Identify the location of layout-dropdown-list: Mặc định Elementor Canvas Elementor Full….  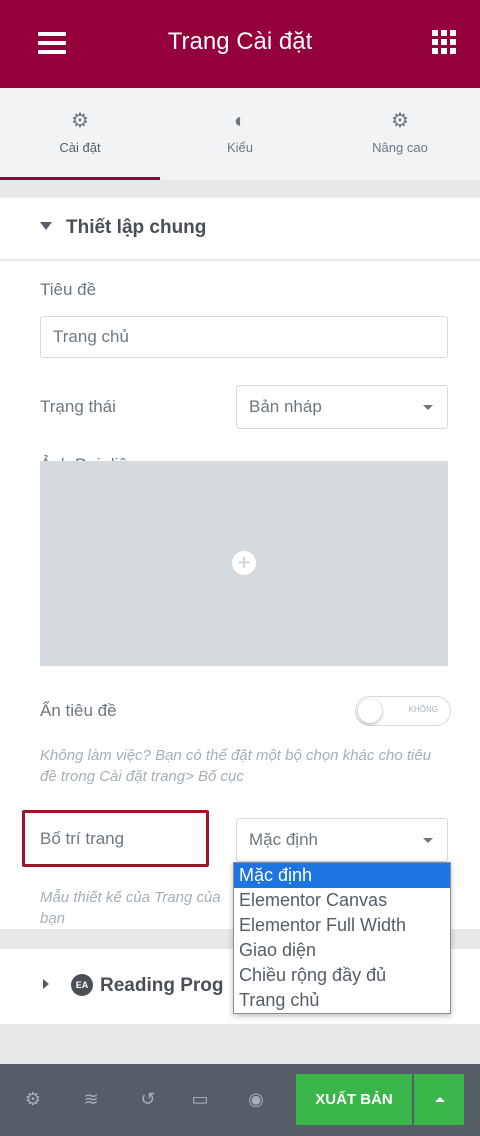
(342, 938).